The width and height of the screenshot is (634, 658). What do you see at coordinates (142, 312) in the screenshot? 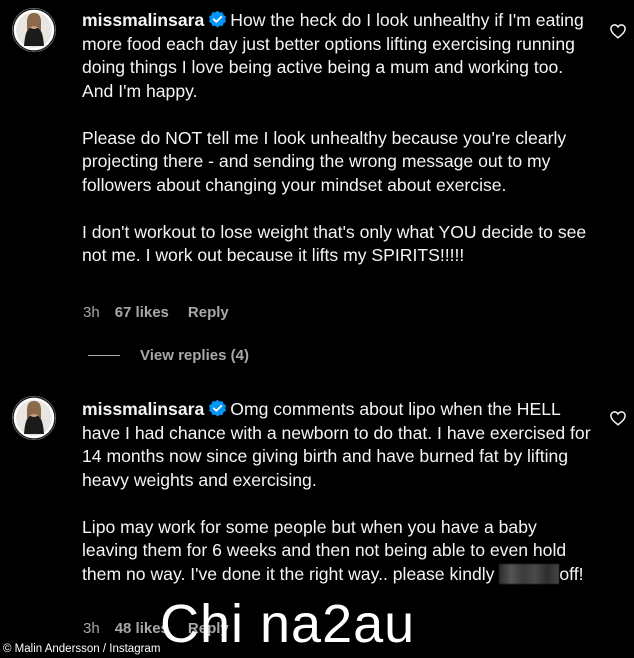
I see `likes-count: 67 likes` at bounding box center [142, 312].